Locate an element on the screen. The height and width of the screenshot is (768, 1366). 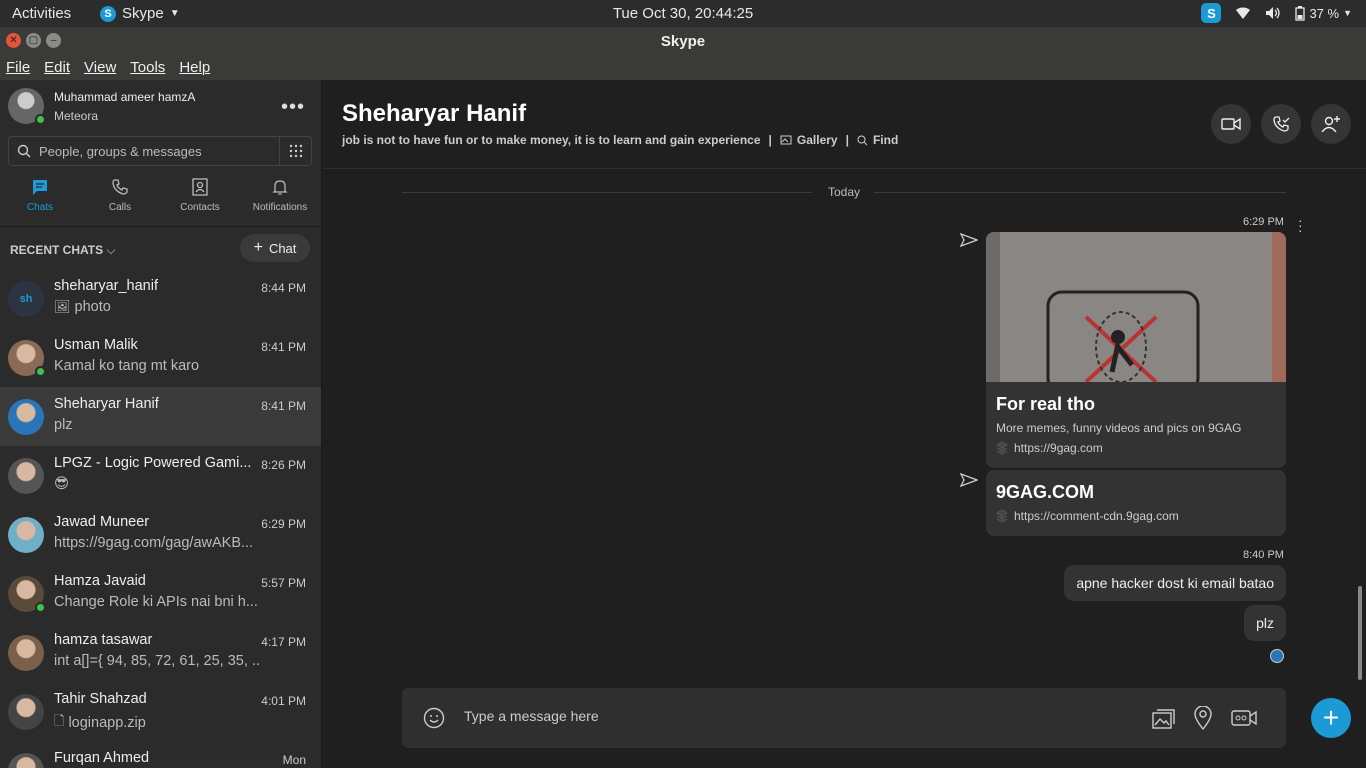
app-menu: S Skype ▼ is located at coordinates (140, 13).